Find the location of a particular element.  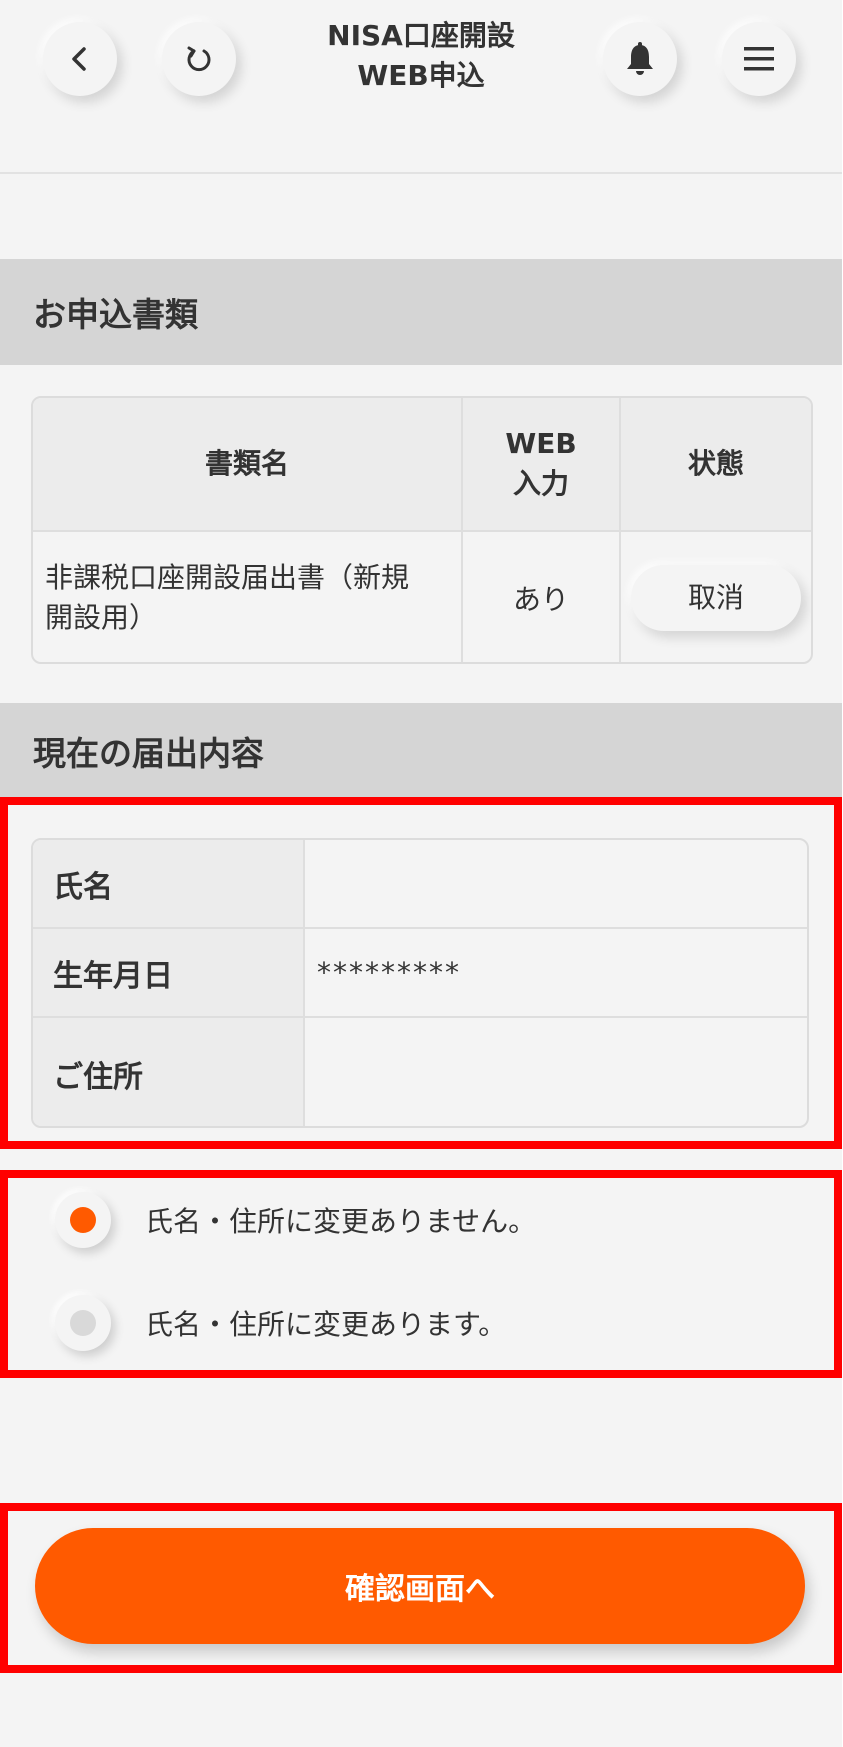

radio-option-no-change: 氏名・住所に変更ありません。 is located at coordinates (295, 1220).